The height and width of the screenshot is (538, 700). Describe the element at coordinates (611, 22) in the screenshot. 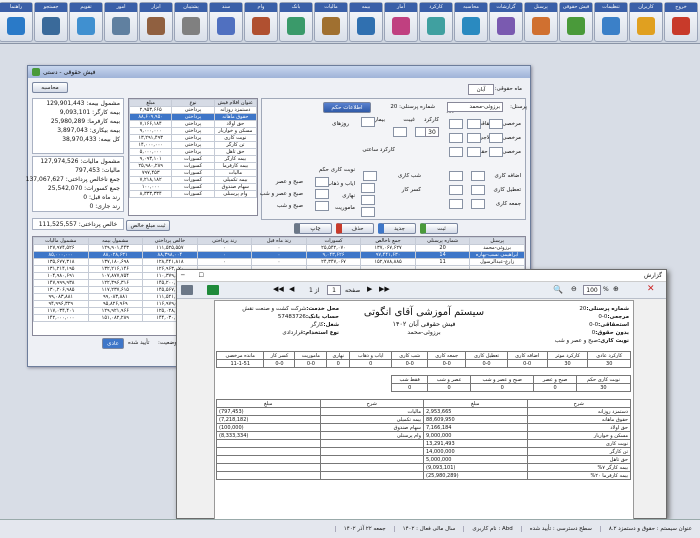

I see `menu-button: تنظیمات` at that location.